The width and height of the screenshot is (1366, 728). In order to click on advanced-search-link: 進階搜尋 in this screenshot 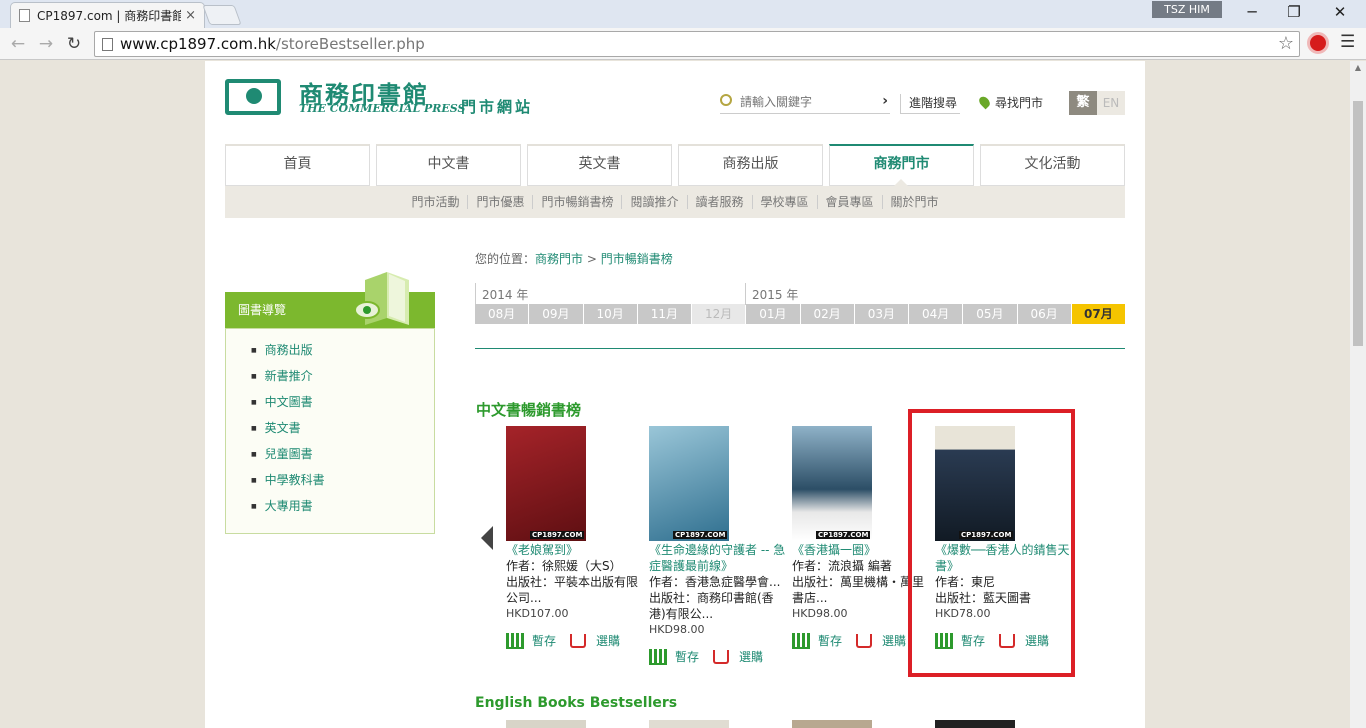, I will do `click(930, 104)`.